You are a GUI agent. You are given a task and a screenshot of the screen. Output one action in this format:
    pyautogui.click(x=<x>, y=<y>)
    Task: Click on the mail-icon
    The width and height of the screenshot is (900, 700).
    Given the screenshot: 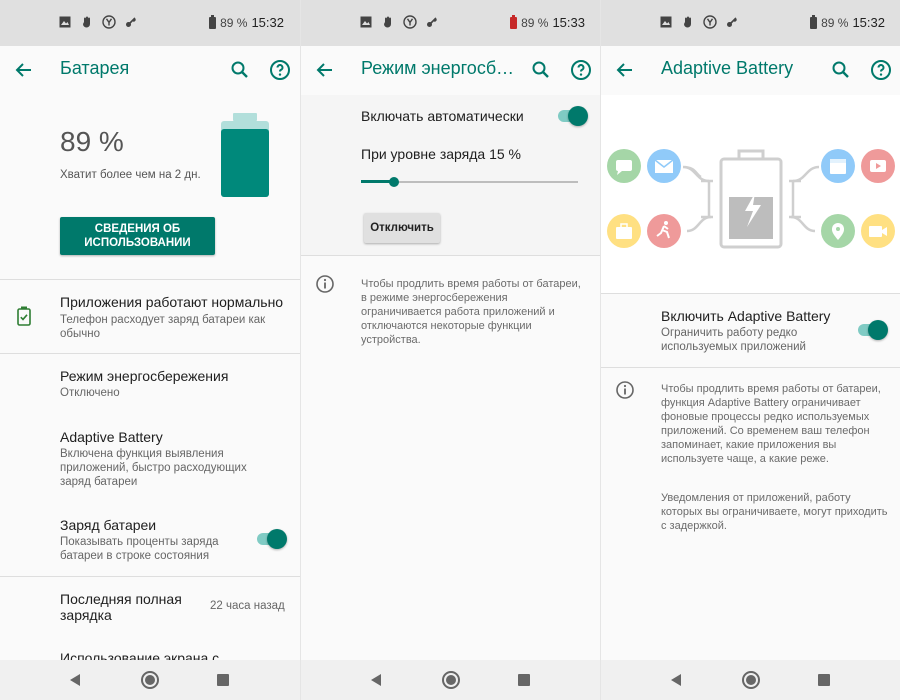 What is the action you would take?
    pyautogui.click(x=664, y=168)
    